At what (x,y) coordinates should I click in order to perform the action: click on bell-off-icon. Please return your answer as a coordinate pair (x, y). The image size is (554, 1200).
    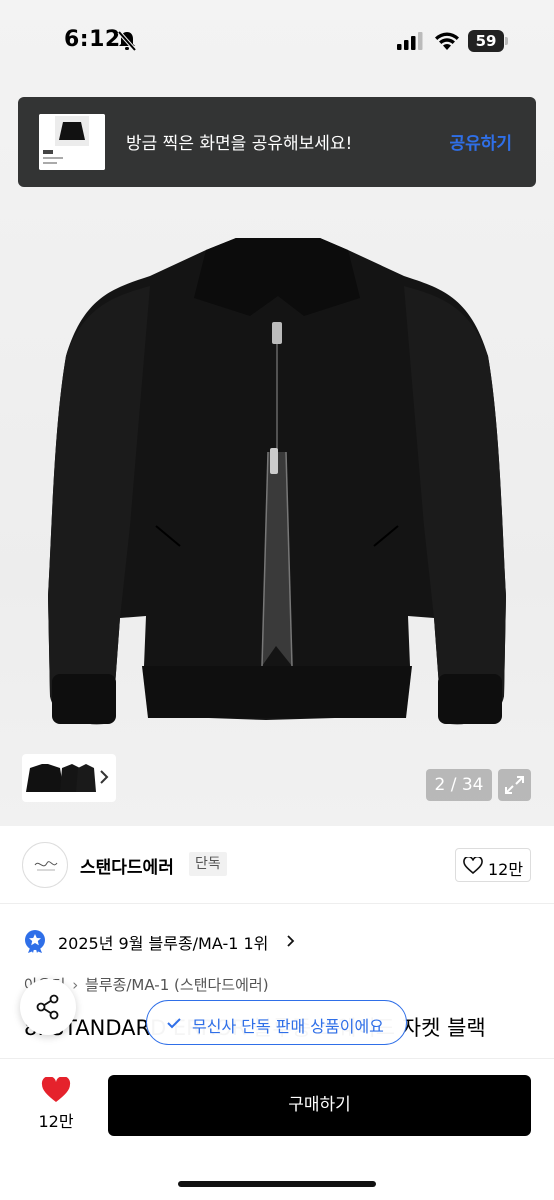
    Looking at the image, I should click on (127, 41).